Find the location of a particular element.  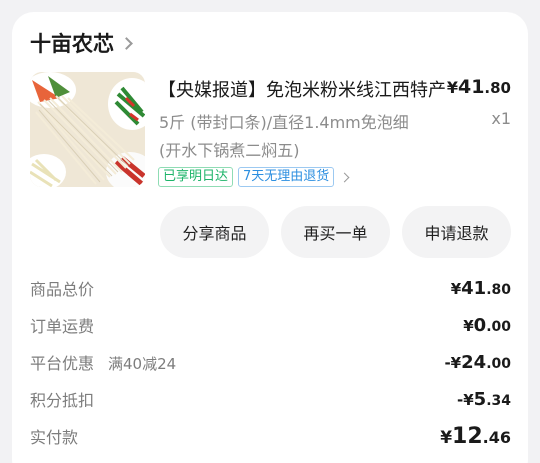

item-price: ¥41.80 is located at coordinates (479, 87).